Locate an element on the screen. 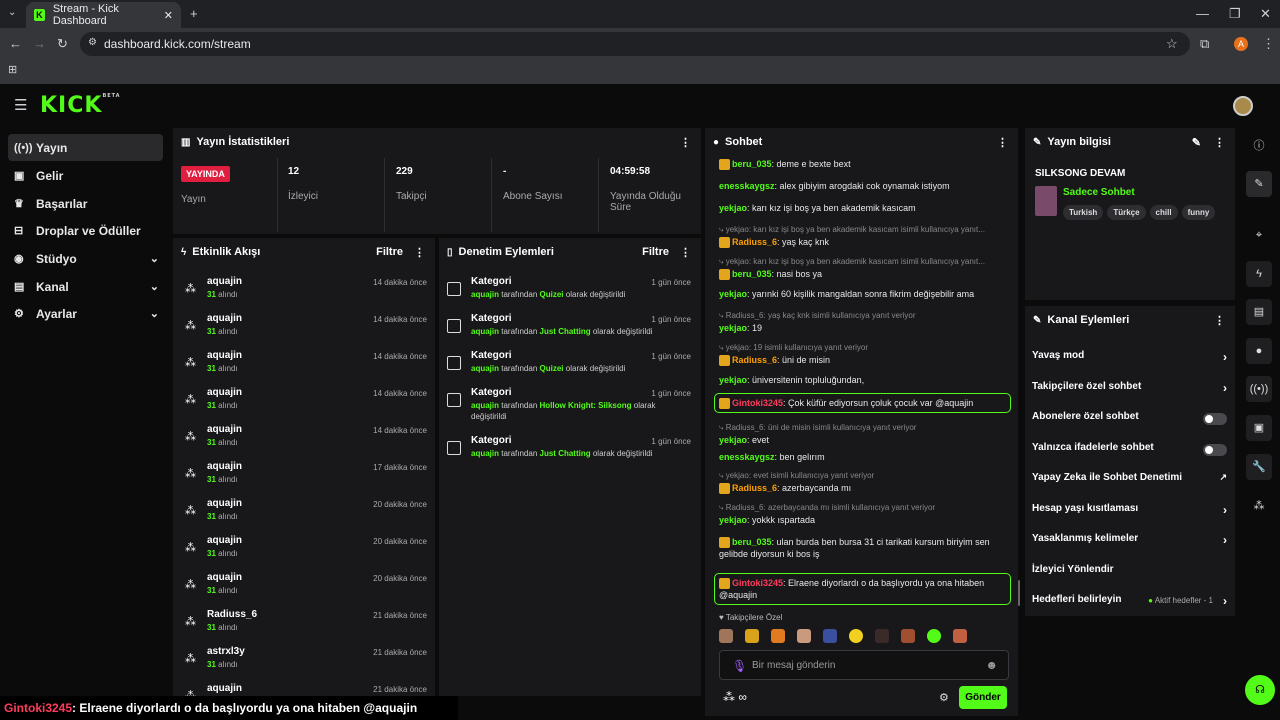  edit-icon: ✎ is located at coordinates (1196, 142).